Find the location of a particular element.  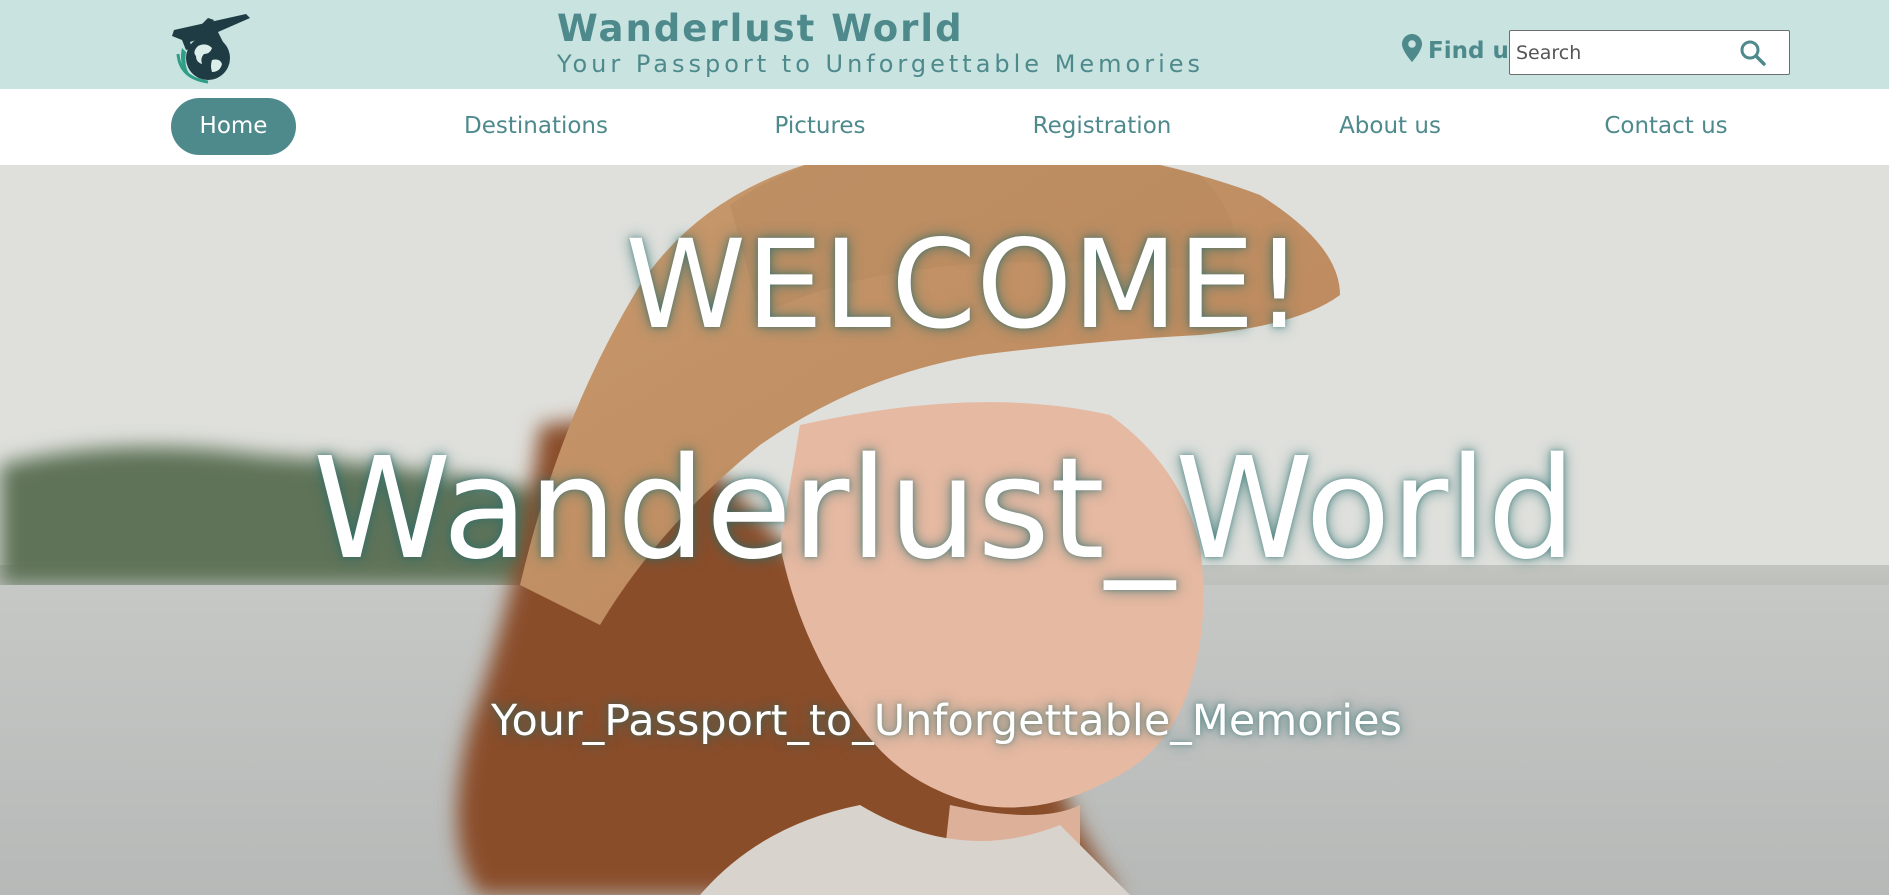

nav-item-pictures: Pictures is located at coordinates (820, 126).